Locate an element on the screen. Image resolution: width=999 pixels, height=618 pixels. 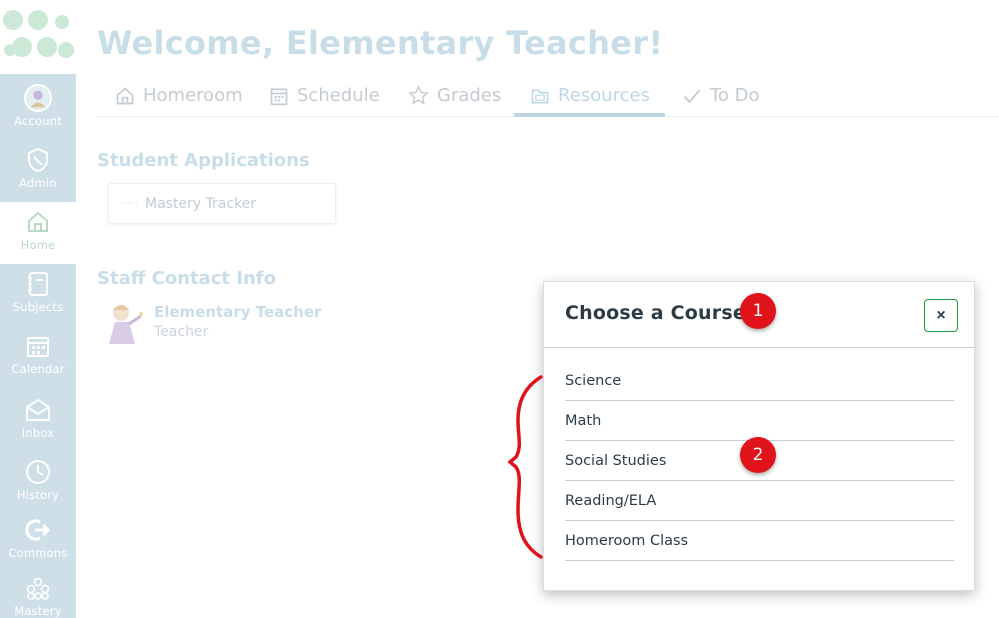
app-logo is located at coordinates (38, 36).